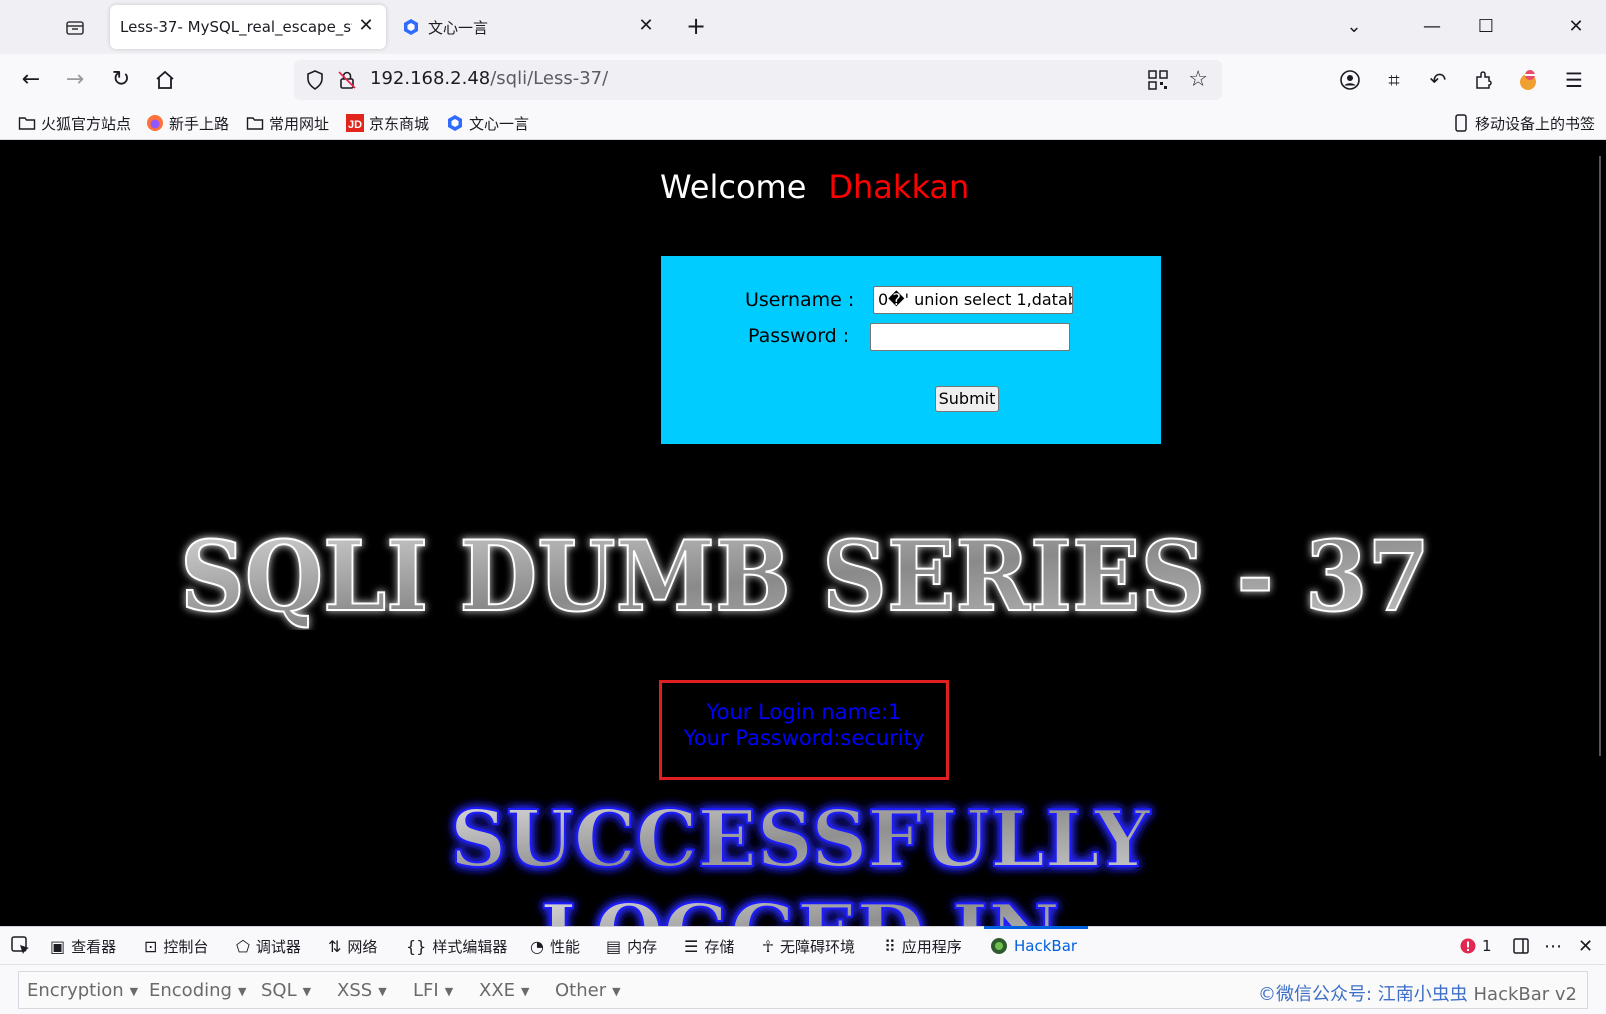  I want to click on tab-less-37: Less-37- MySQL_real_escape_string ✕, so click(248, 27).